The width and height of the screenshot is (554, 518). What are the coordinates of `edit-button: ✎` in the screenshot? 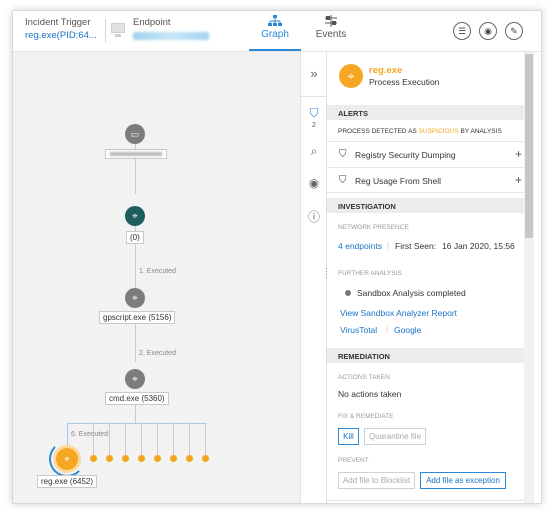 It's located at (514, 31).